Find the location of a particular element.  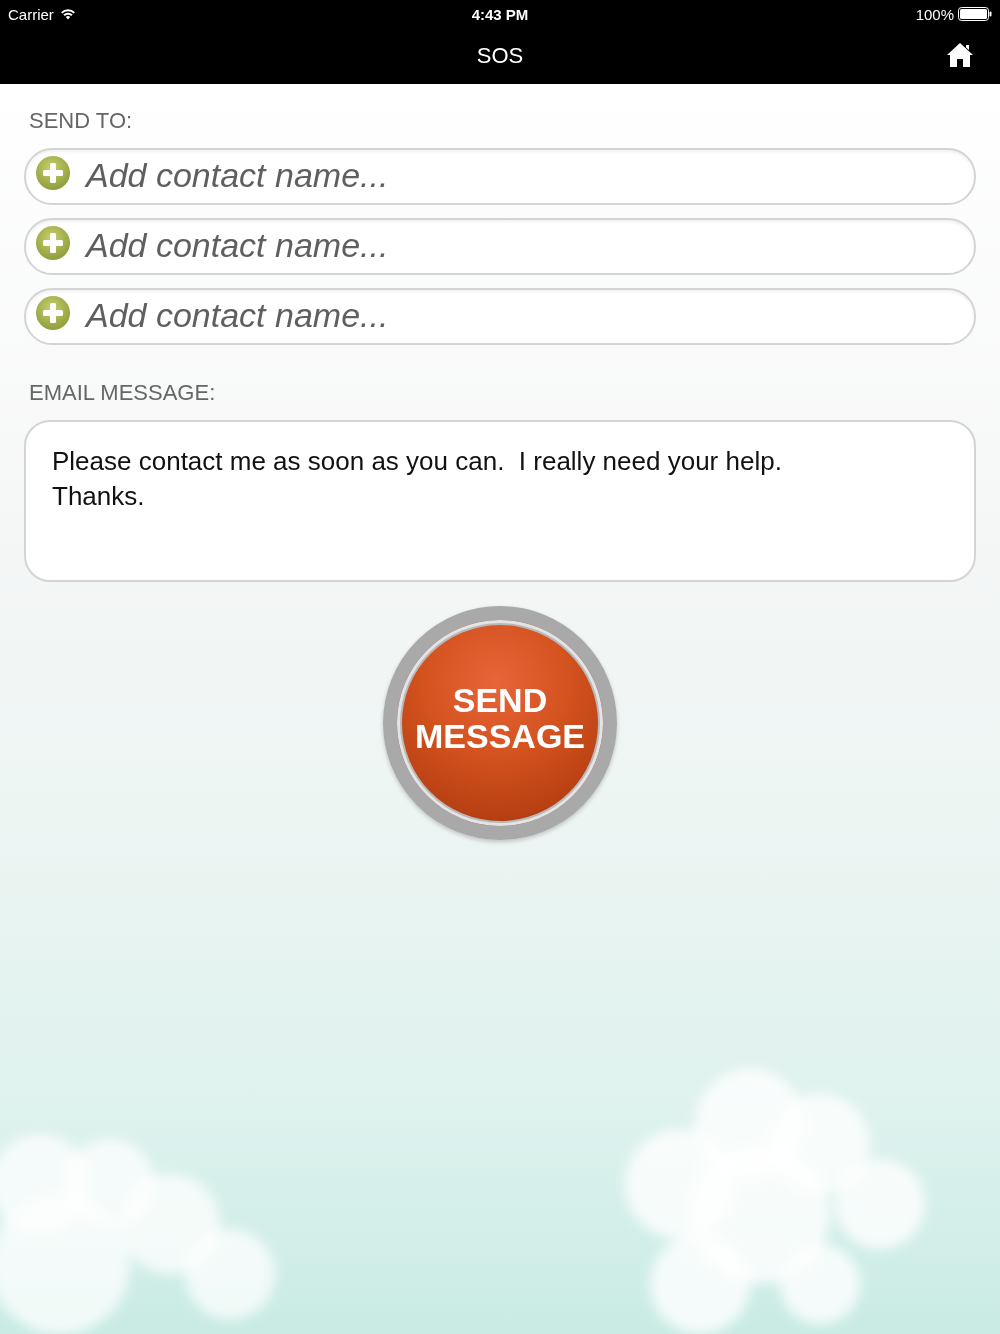

battery-icon is located at coordinates (975, 14).